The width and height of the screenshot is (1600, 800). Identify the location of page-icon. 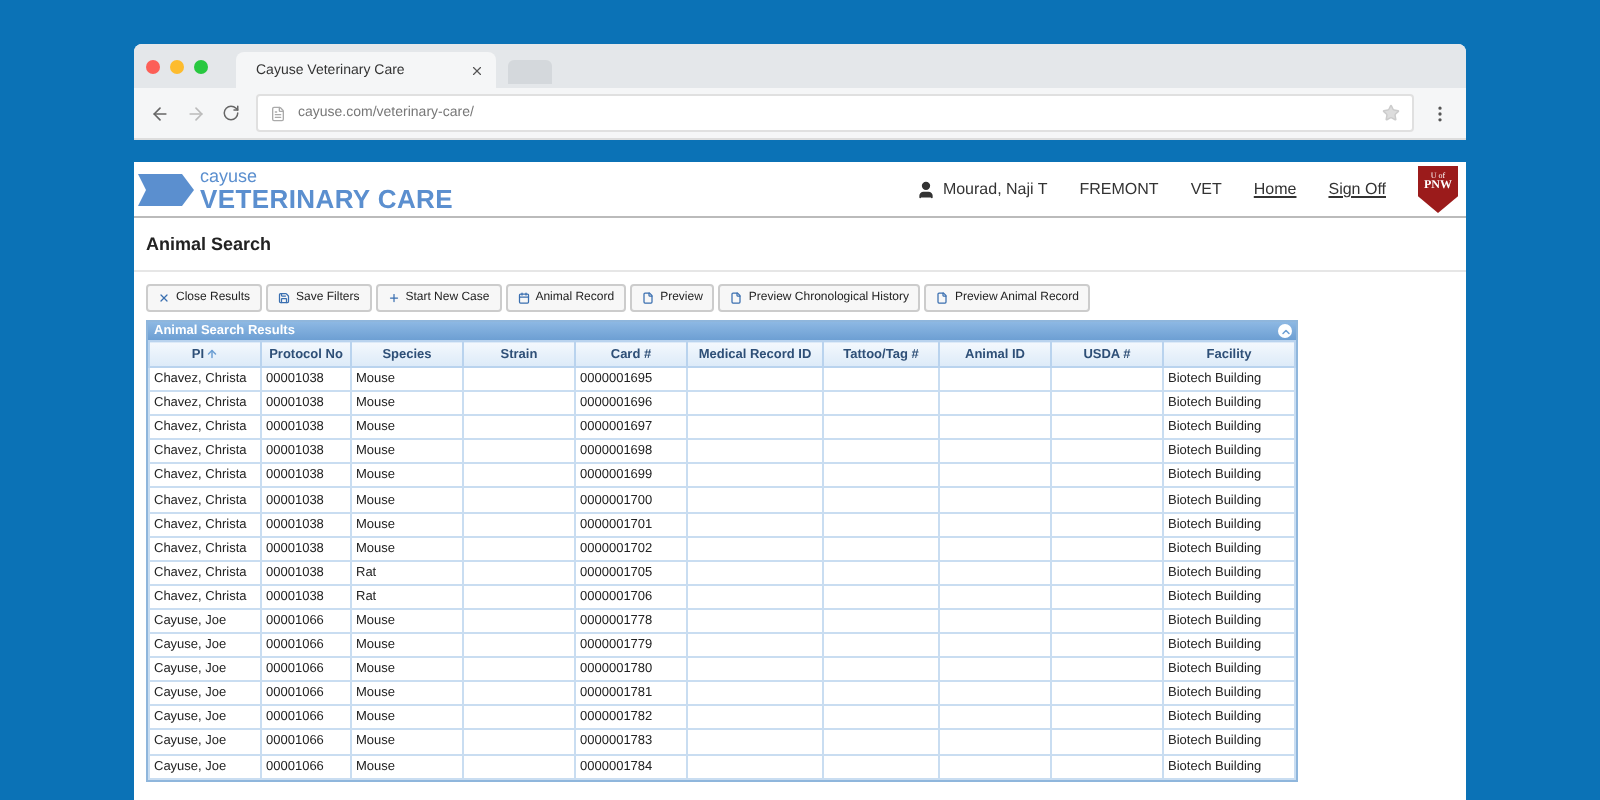
(278, 113).